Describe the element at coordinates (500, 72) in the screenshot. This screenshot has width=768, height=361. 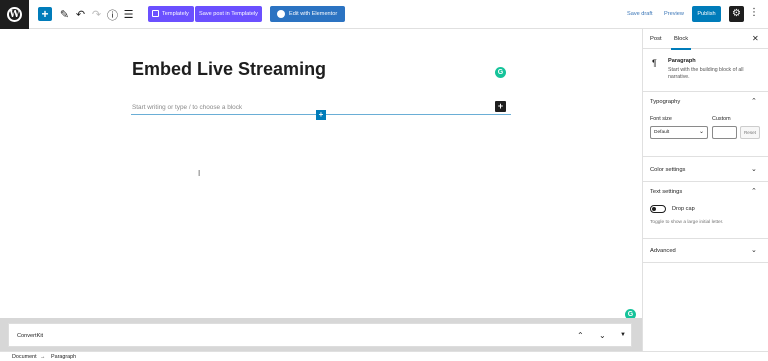
I see `grammarly-icon: G` at that location.